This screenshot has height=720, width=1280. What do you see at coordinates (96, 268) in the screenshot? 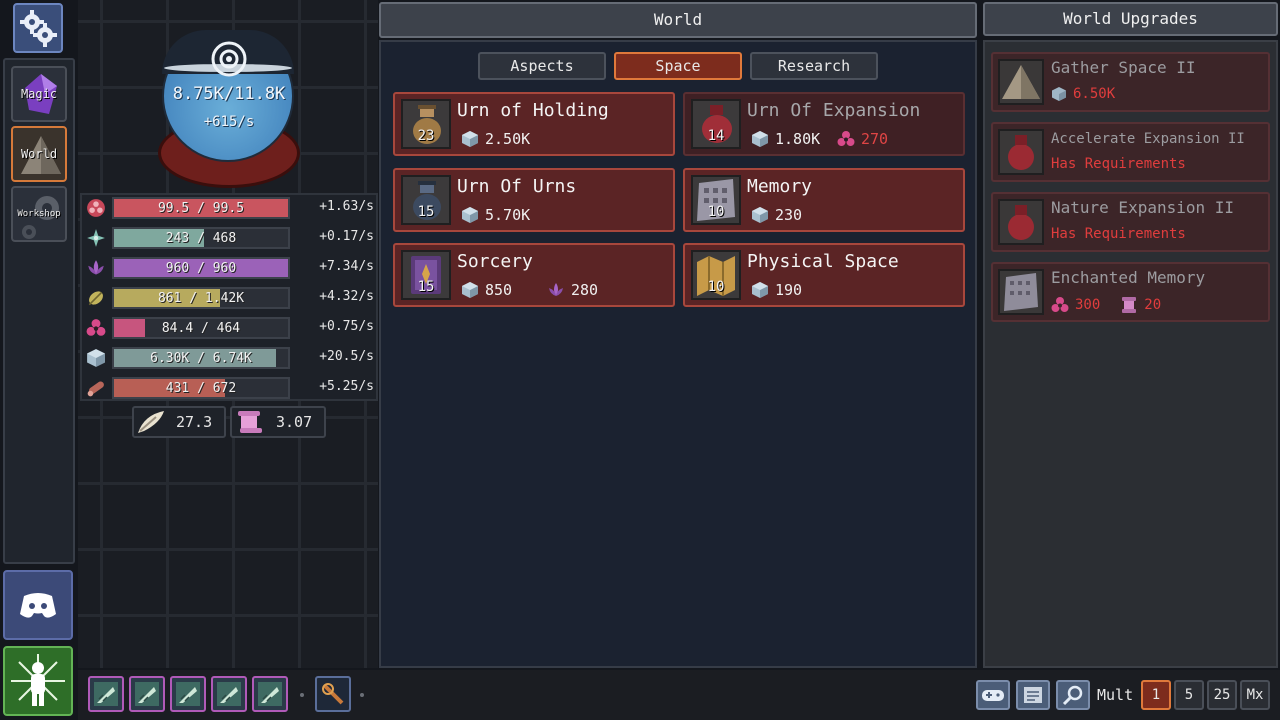
I see `lotus-icon` at bounding box center [96, 268].